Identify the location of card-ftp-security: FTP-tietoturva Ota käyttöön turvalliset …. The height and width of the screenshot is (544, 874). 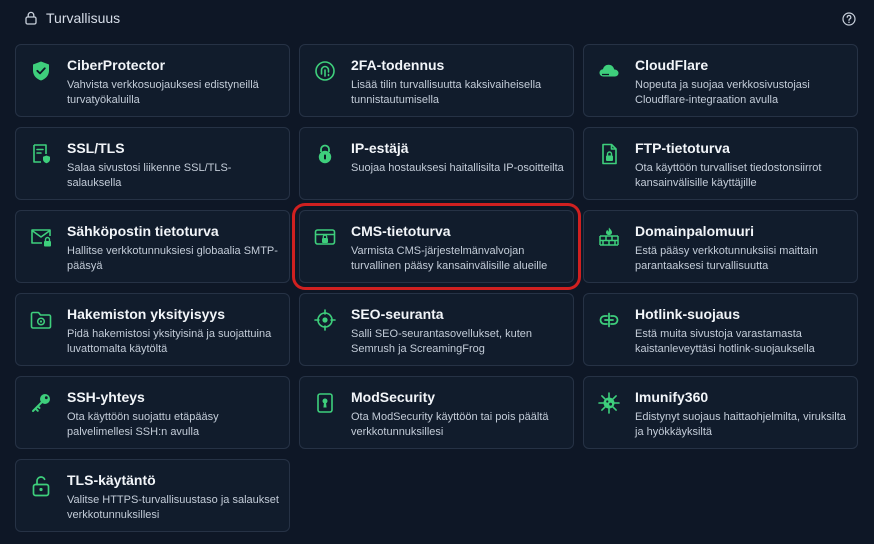
(720, 163).